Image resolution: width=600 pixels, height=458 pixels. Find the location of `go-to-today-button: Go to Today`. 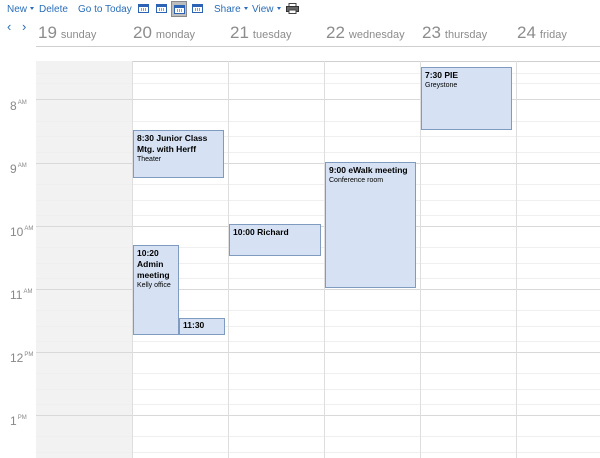

go-to-today-button: Go to Today is located at coordinates (105, 9).